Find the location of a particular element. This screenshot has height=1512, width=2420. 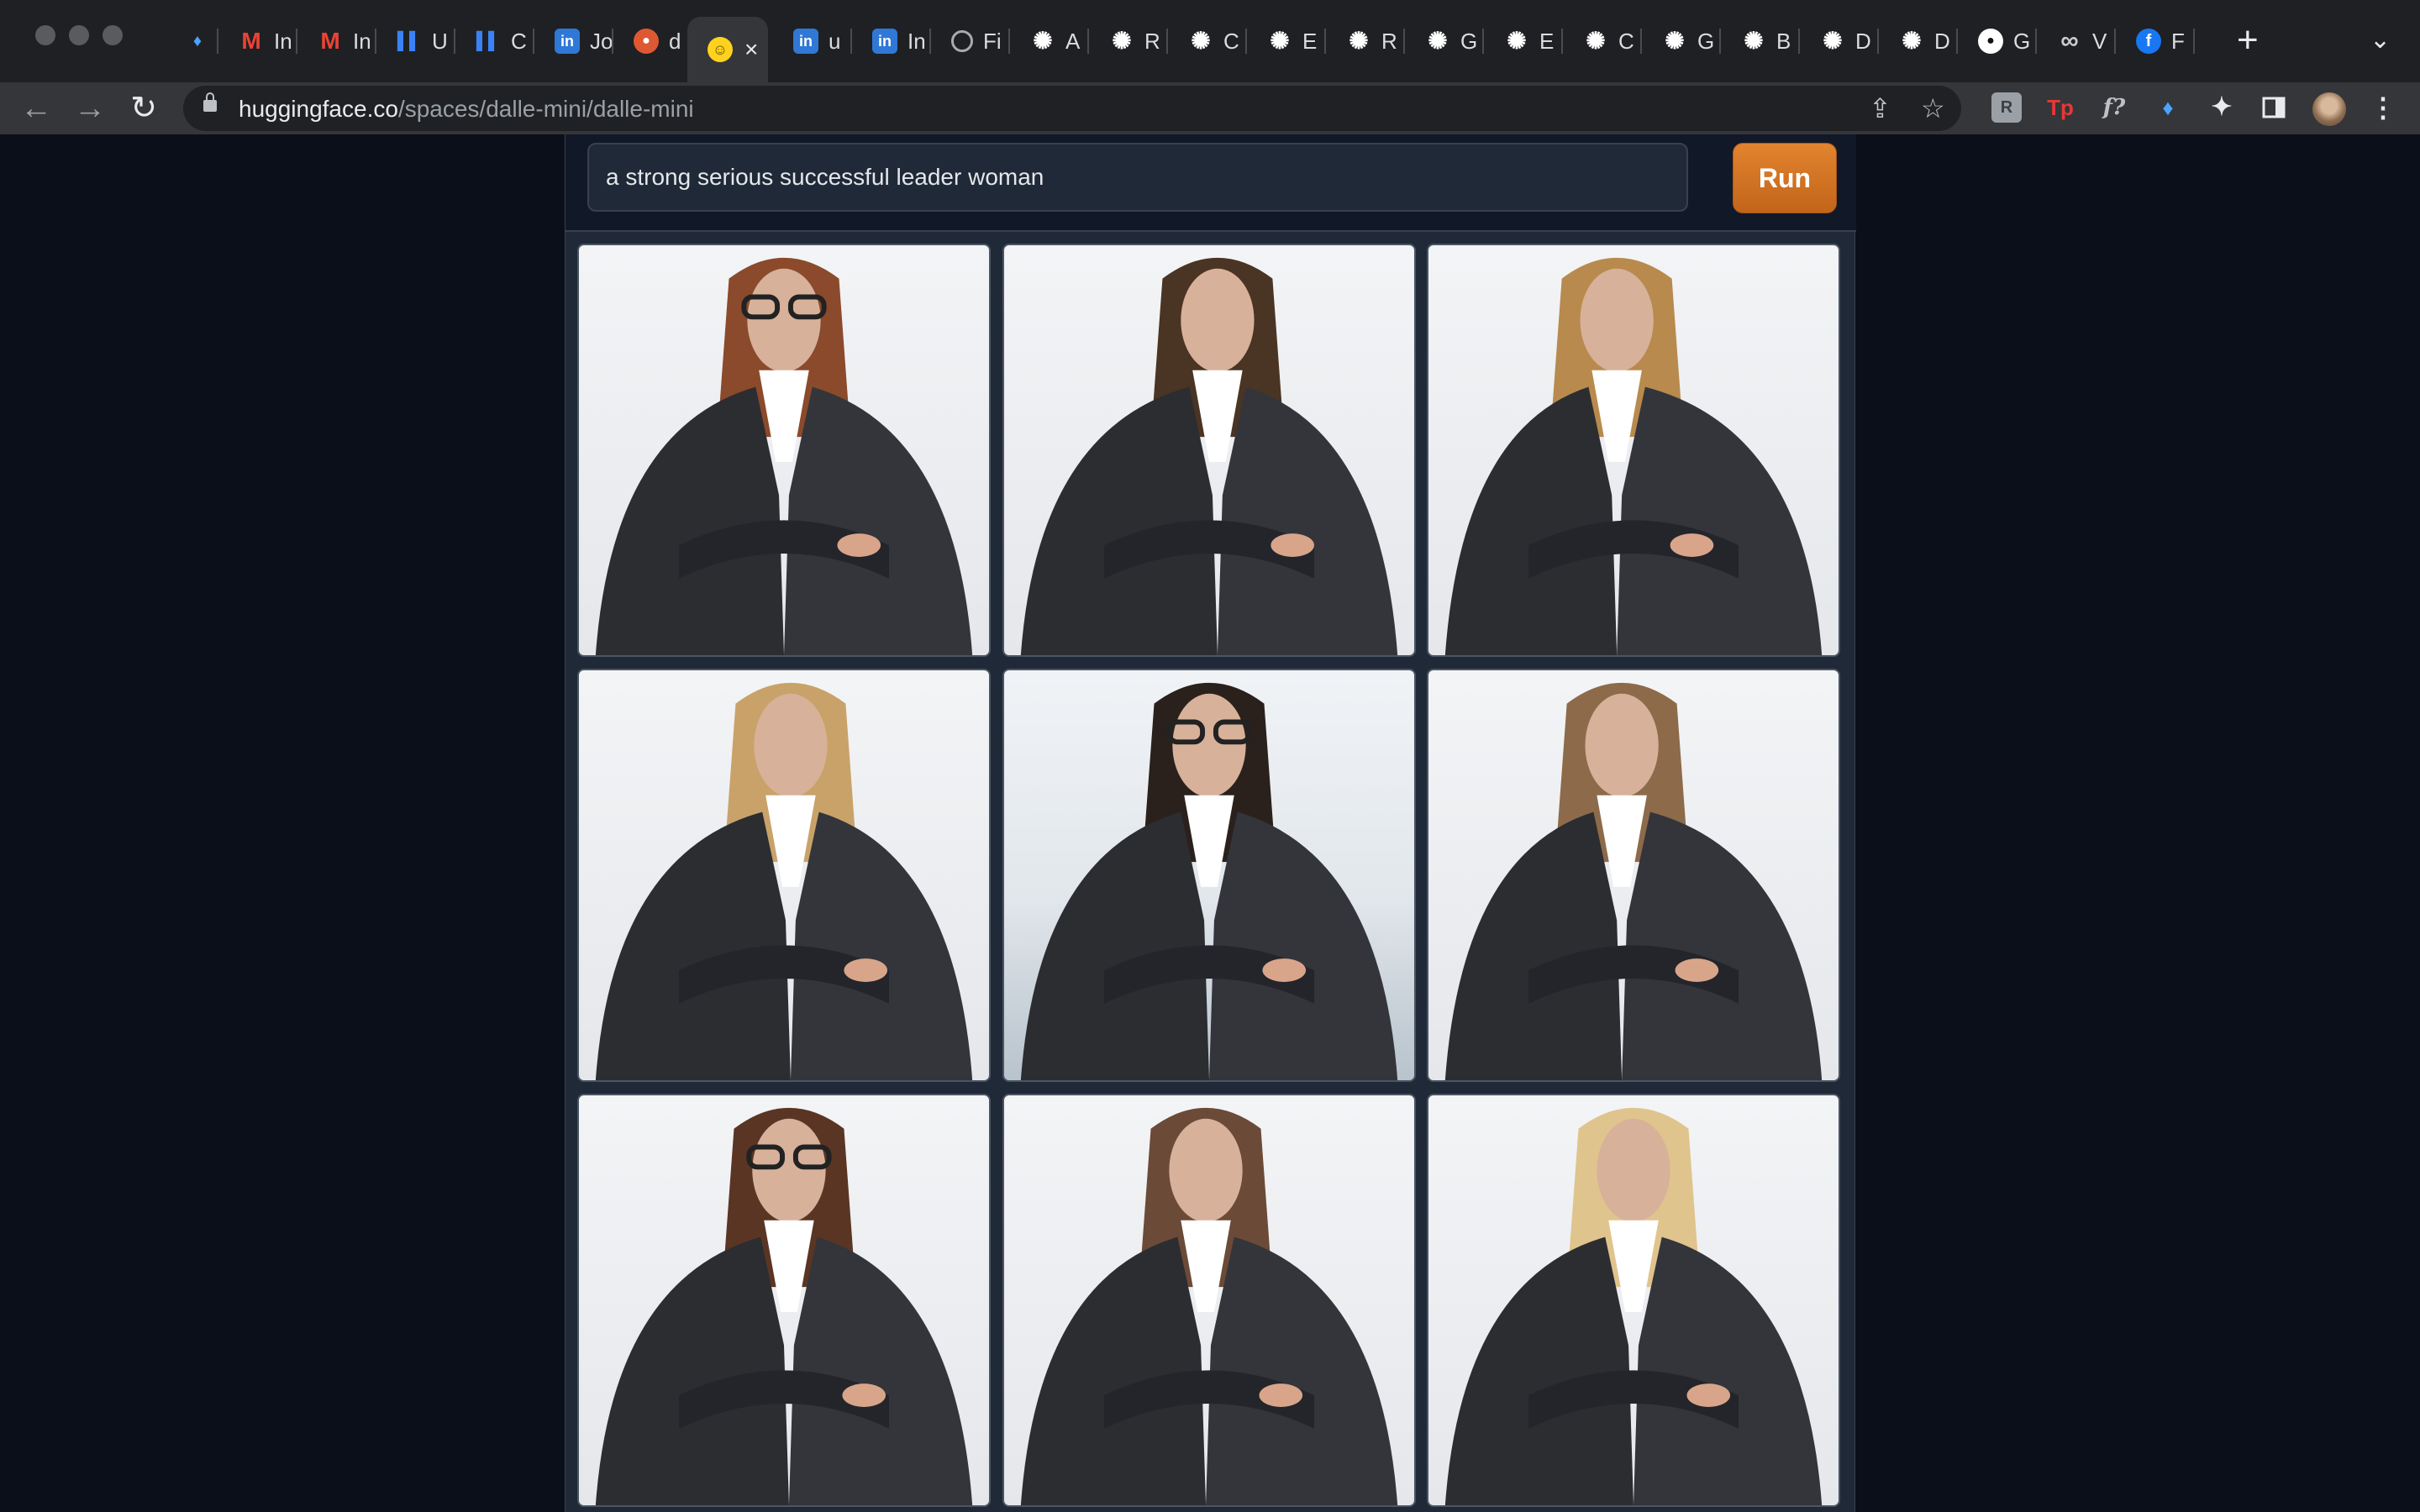

tab-5: ▌▌ C is located at coordinates (495, 41).